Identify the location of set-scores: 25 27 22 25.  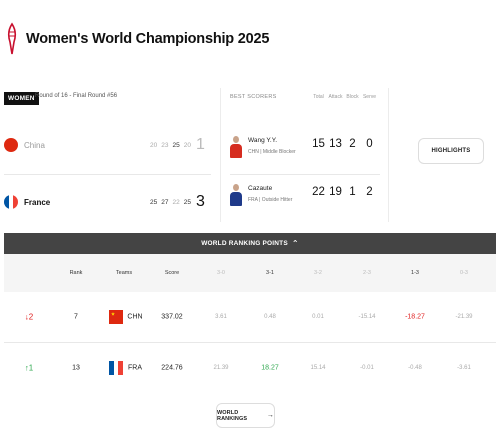
(170, 202).